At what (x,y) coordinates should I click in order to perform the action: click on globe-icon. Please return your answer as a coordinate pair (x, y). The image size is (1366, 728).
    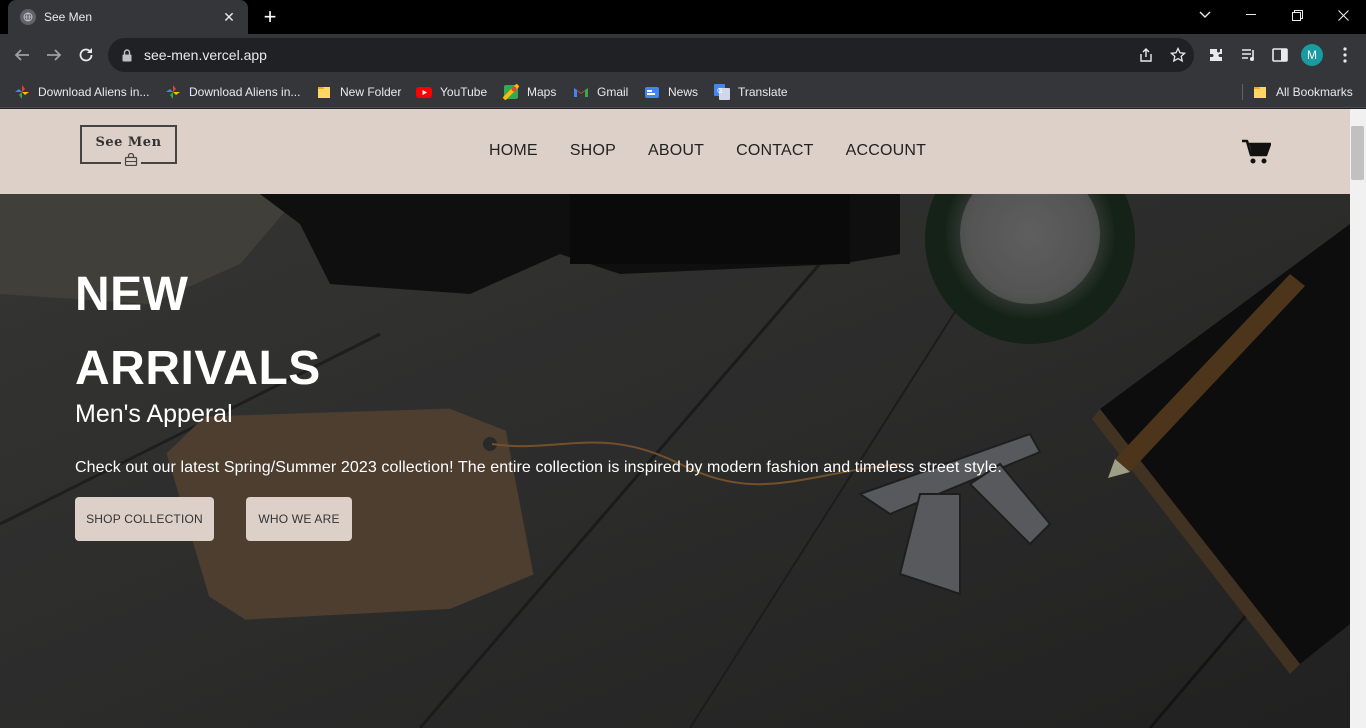
    Looking at the image, I should click on (28, 17).